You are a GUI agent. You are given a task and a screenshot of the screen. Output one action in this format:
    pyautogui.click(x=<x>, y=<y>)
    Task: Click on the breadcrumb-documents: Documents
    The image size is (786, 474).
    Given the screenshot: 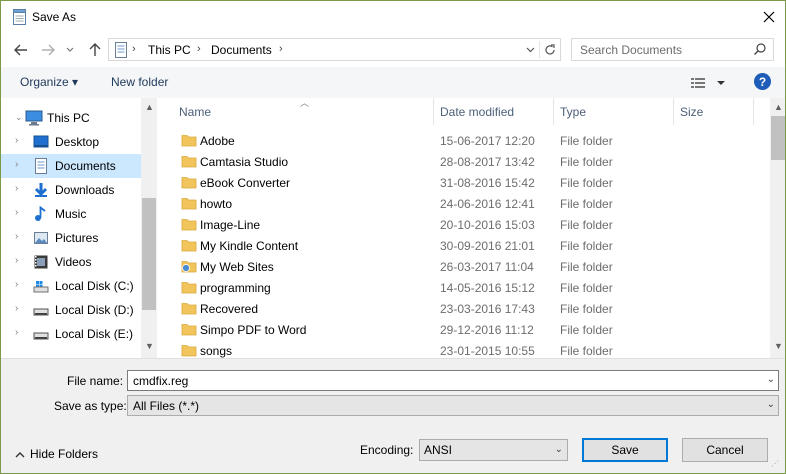 What is the action you would take?
    pyautogui.click(x=241, y=50)
    